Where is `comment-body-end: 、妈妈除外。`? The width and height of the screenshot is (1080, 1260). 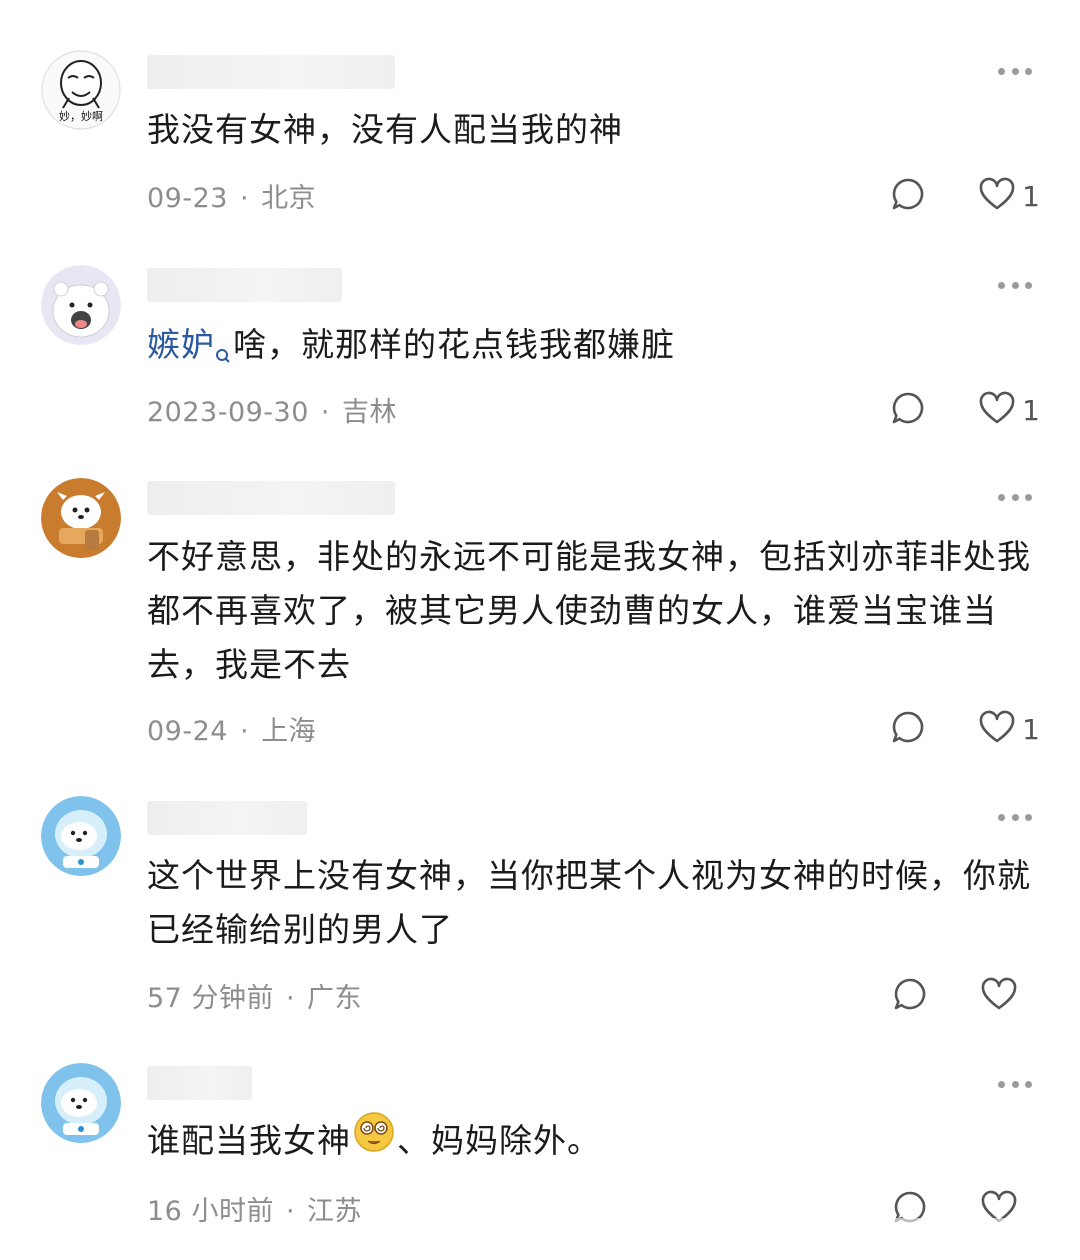
comment-body-end: 、妈妈除外。 is located at coordinates (499, 1140).